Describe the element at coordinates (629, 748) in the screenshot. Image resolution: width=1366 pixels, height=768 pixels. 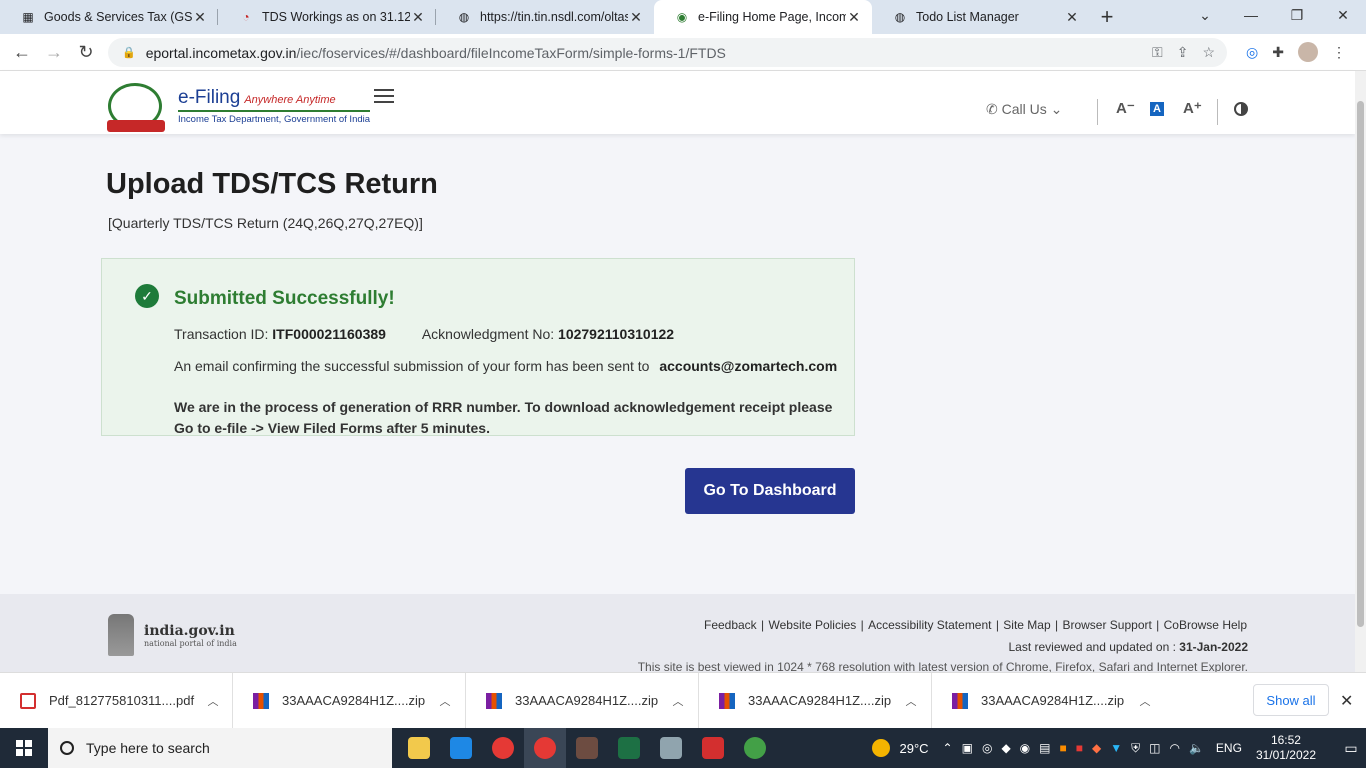
I see `excel-icon` at that location.